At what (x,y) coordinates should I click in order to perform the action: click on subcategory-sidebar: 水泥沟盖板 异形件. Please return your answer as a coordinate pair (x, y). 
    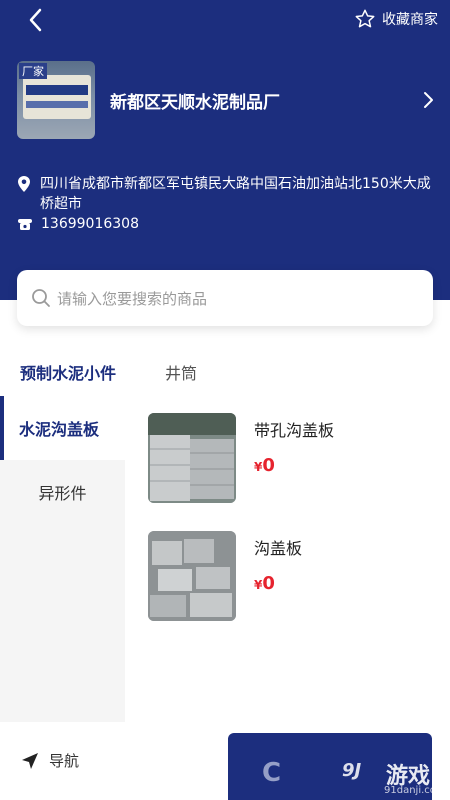
    Looking at the image, I should click on (62, 559).